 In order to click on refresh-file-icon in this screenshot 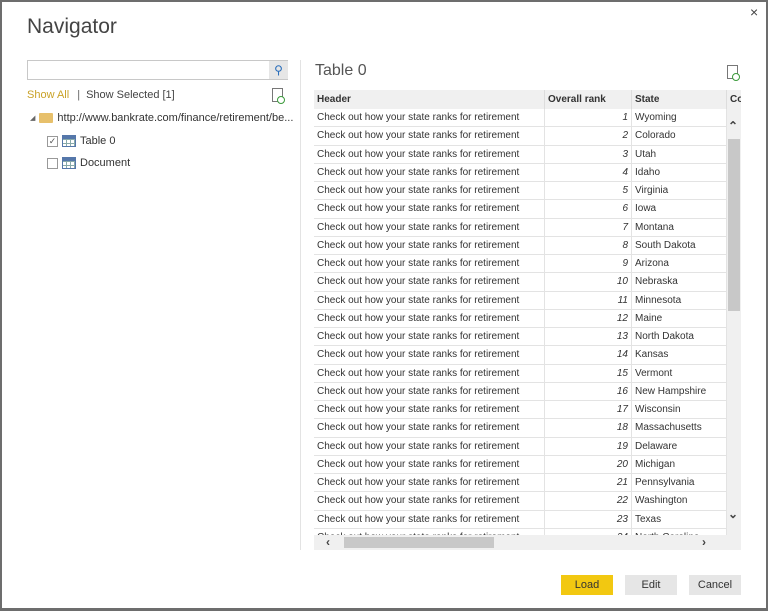, I will do `click(278, 96)`.